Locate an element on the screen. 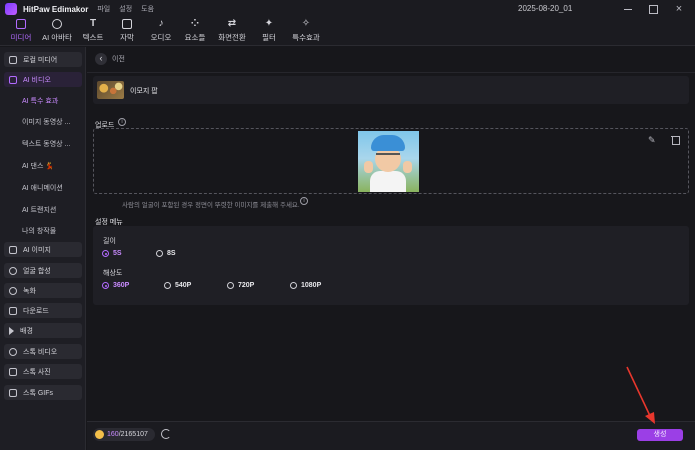  upload-dropzone: ✎ is located at coordinates (391, 161).